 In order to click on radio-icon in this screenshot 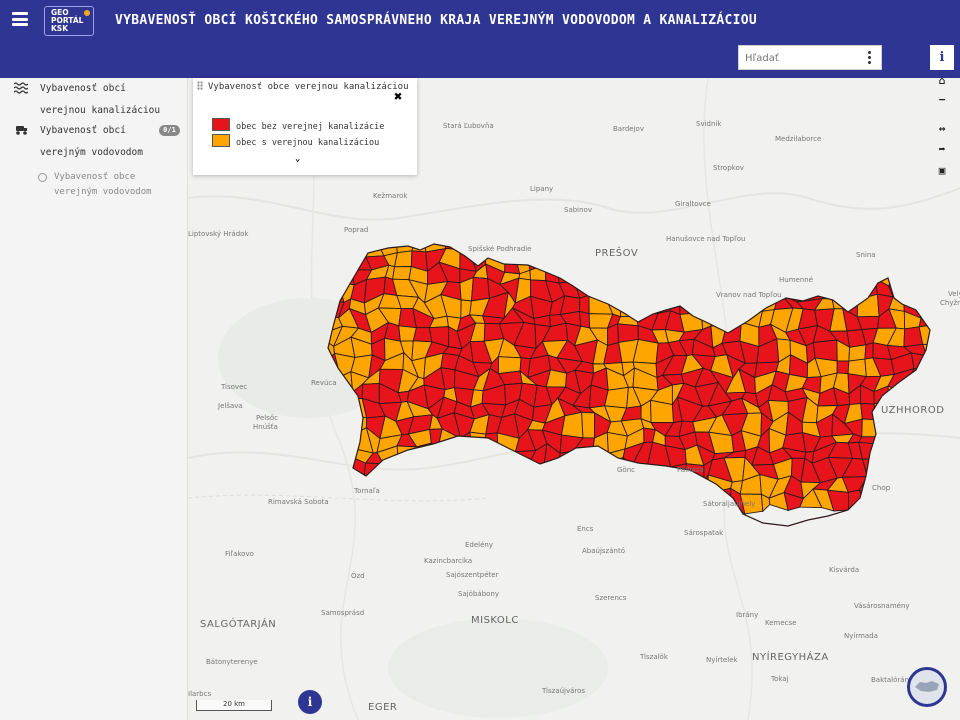, I will do `click(42, 177)`.